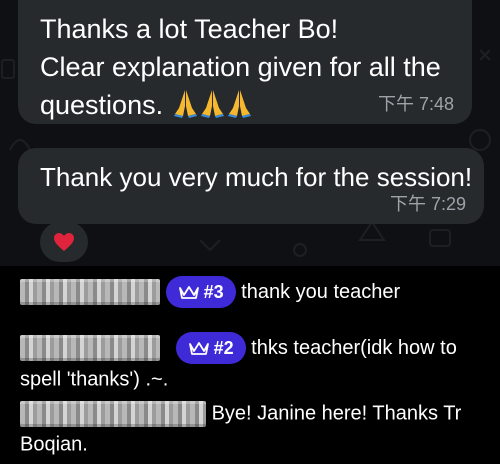 The width and height of the screenshot is (500, 464). Describe the element at coordinates (321, 292) in the screenshot. I see `comment-text: thank you teacher` at that location.